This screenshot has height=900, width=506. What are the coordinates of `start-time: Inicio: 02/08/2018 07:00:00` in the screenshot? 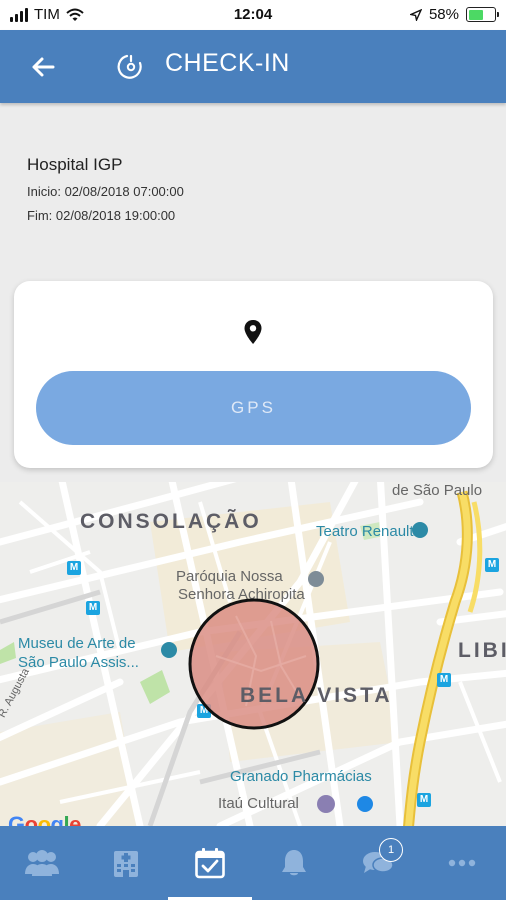 It's located at (105, 191).